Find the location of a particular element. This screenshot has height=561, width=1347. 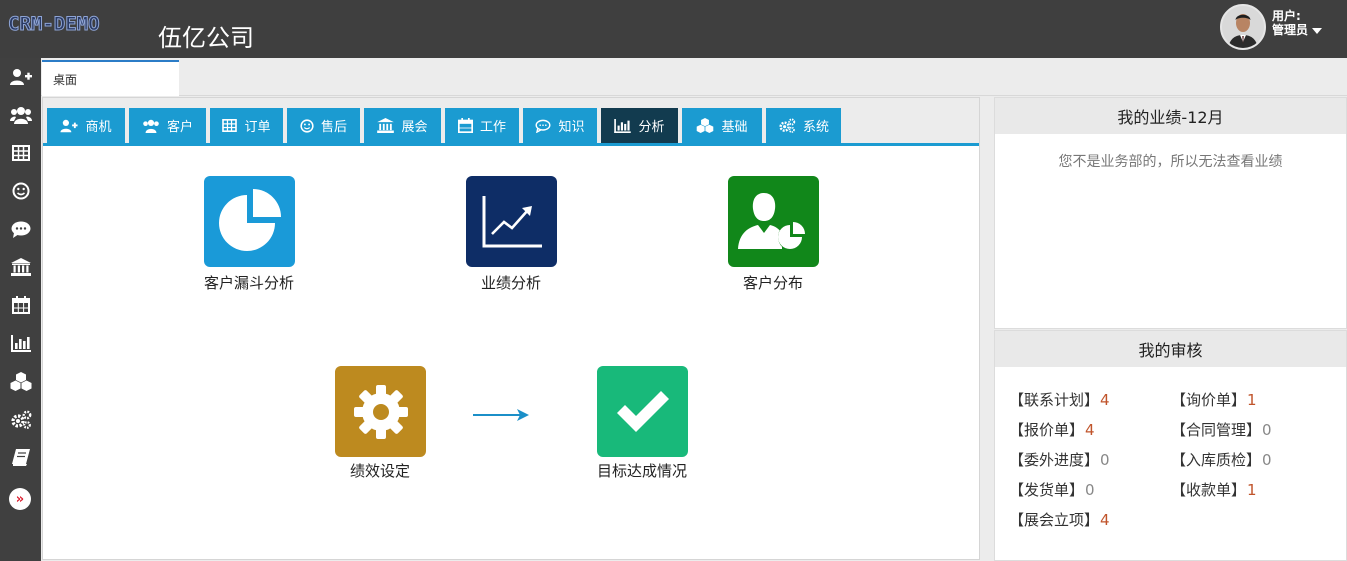

review-item-inbound-qc: 【入库质检】0 is located at coordinates (1221, 459).